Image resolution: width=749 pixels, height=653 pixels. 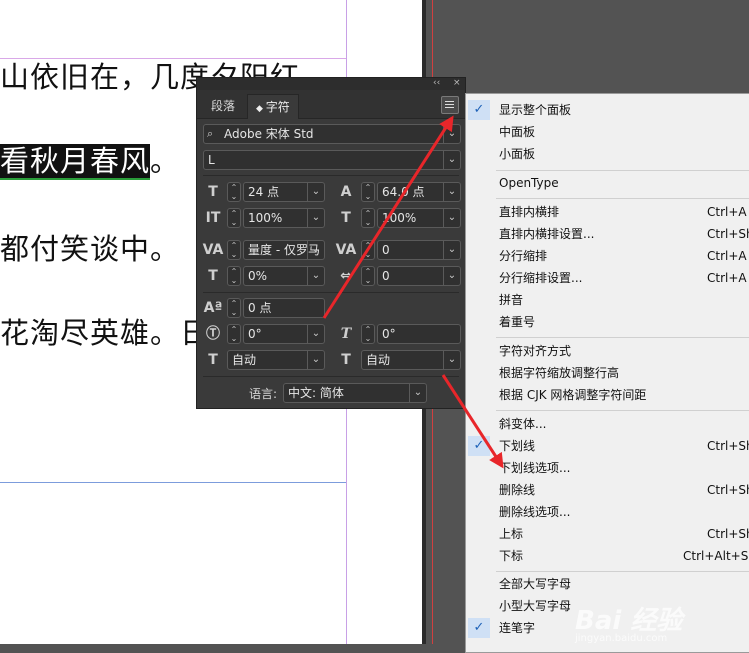 What do you see at coordinates (234, 250) in the screenshot?
I see `kerning-stepper: ⌃ ⌄` at bounding box center [234, 250].